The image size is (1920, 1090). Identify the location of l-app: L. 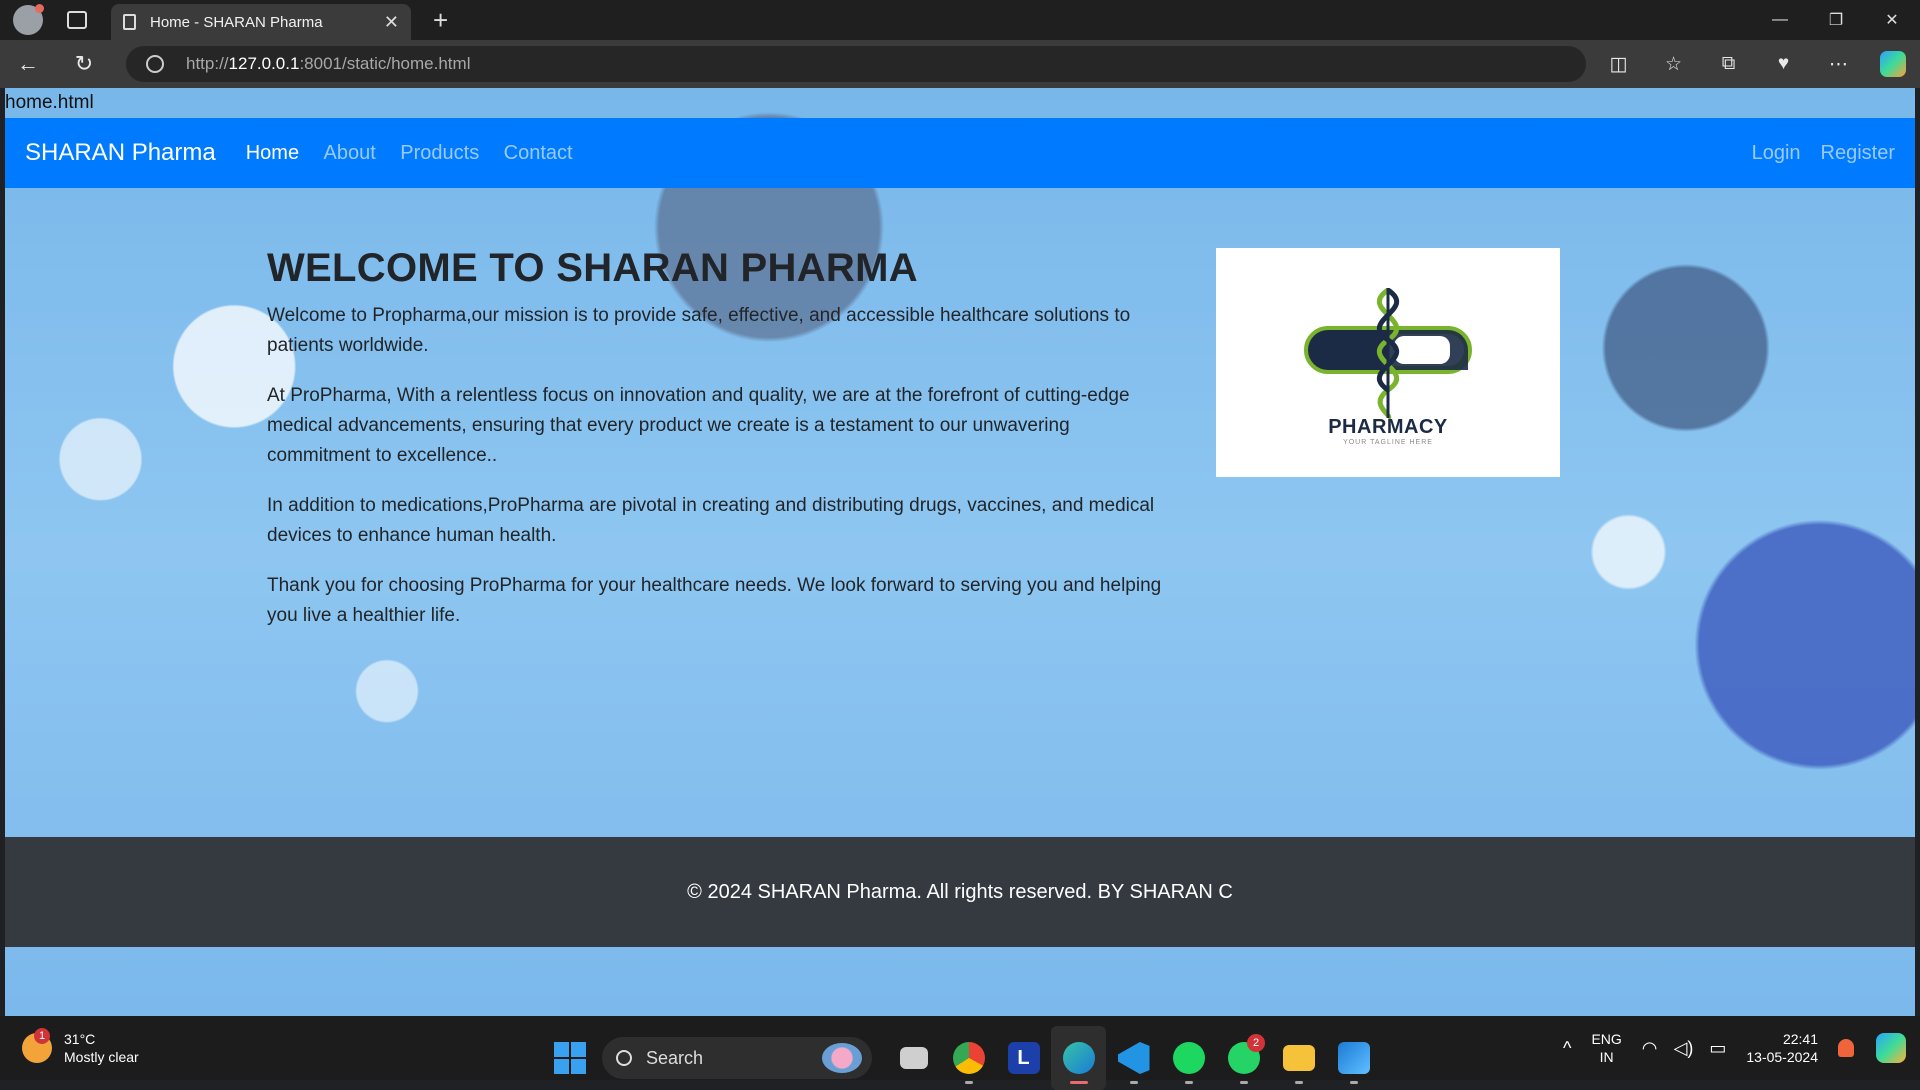
(1023, 1058).